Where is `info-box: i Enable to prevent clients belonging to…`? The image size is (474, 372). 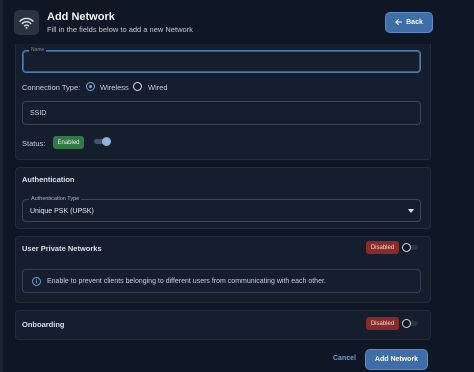 info-box: i Enable to prevent clients belonging to… is located at coordinates (221, 281).